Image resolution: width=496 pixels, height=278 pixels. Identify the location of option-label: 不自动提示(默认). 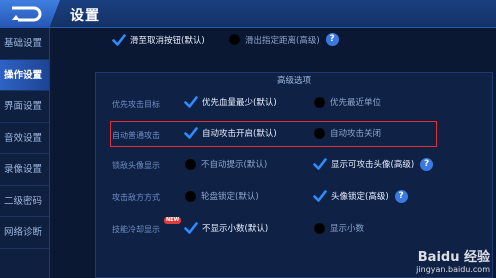
(234, 165).